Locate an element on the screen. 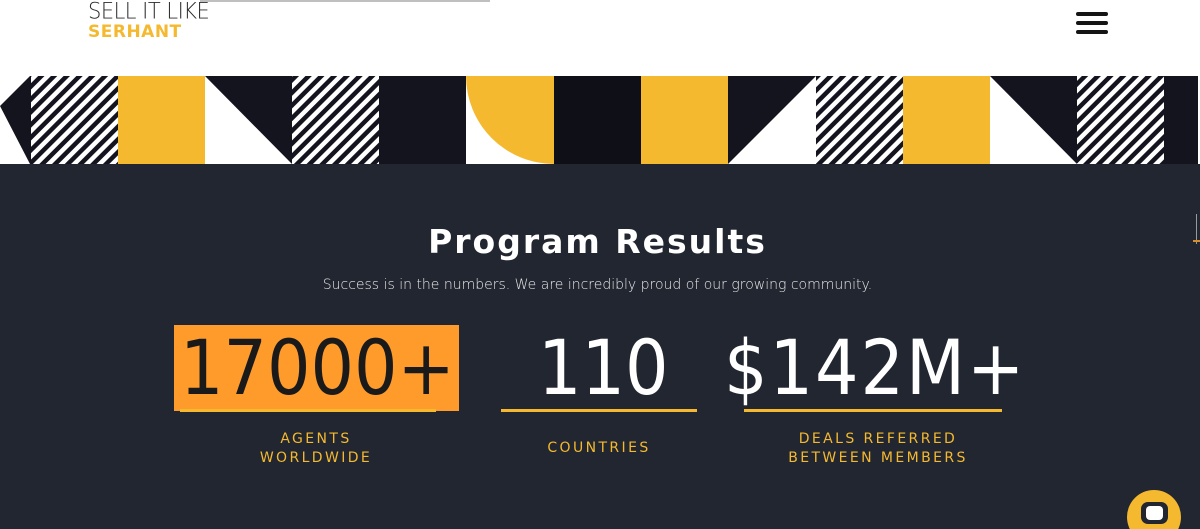 The image size is (1200, 529). stat-label-line: BETWEEN MEMBERS is located at coordinates (878, 458).